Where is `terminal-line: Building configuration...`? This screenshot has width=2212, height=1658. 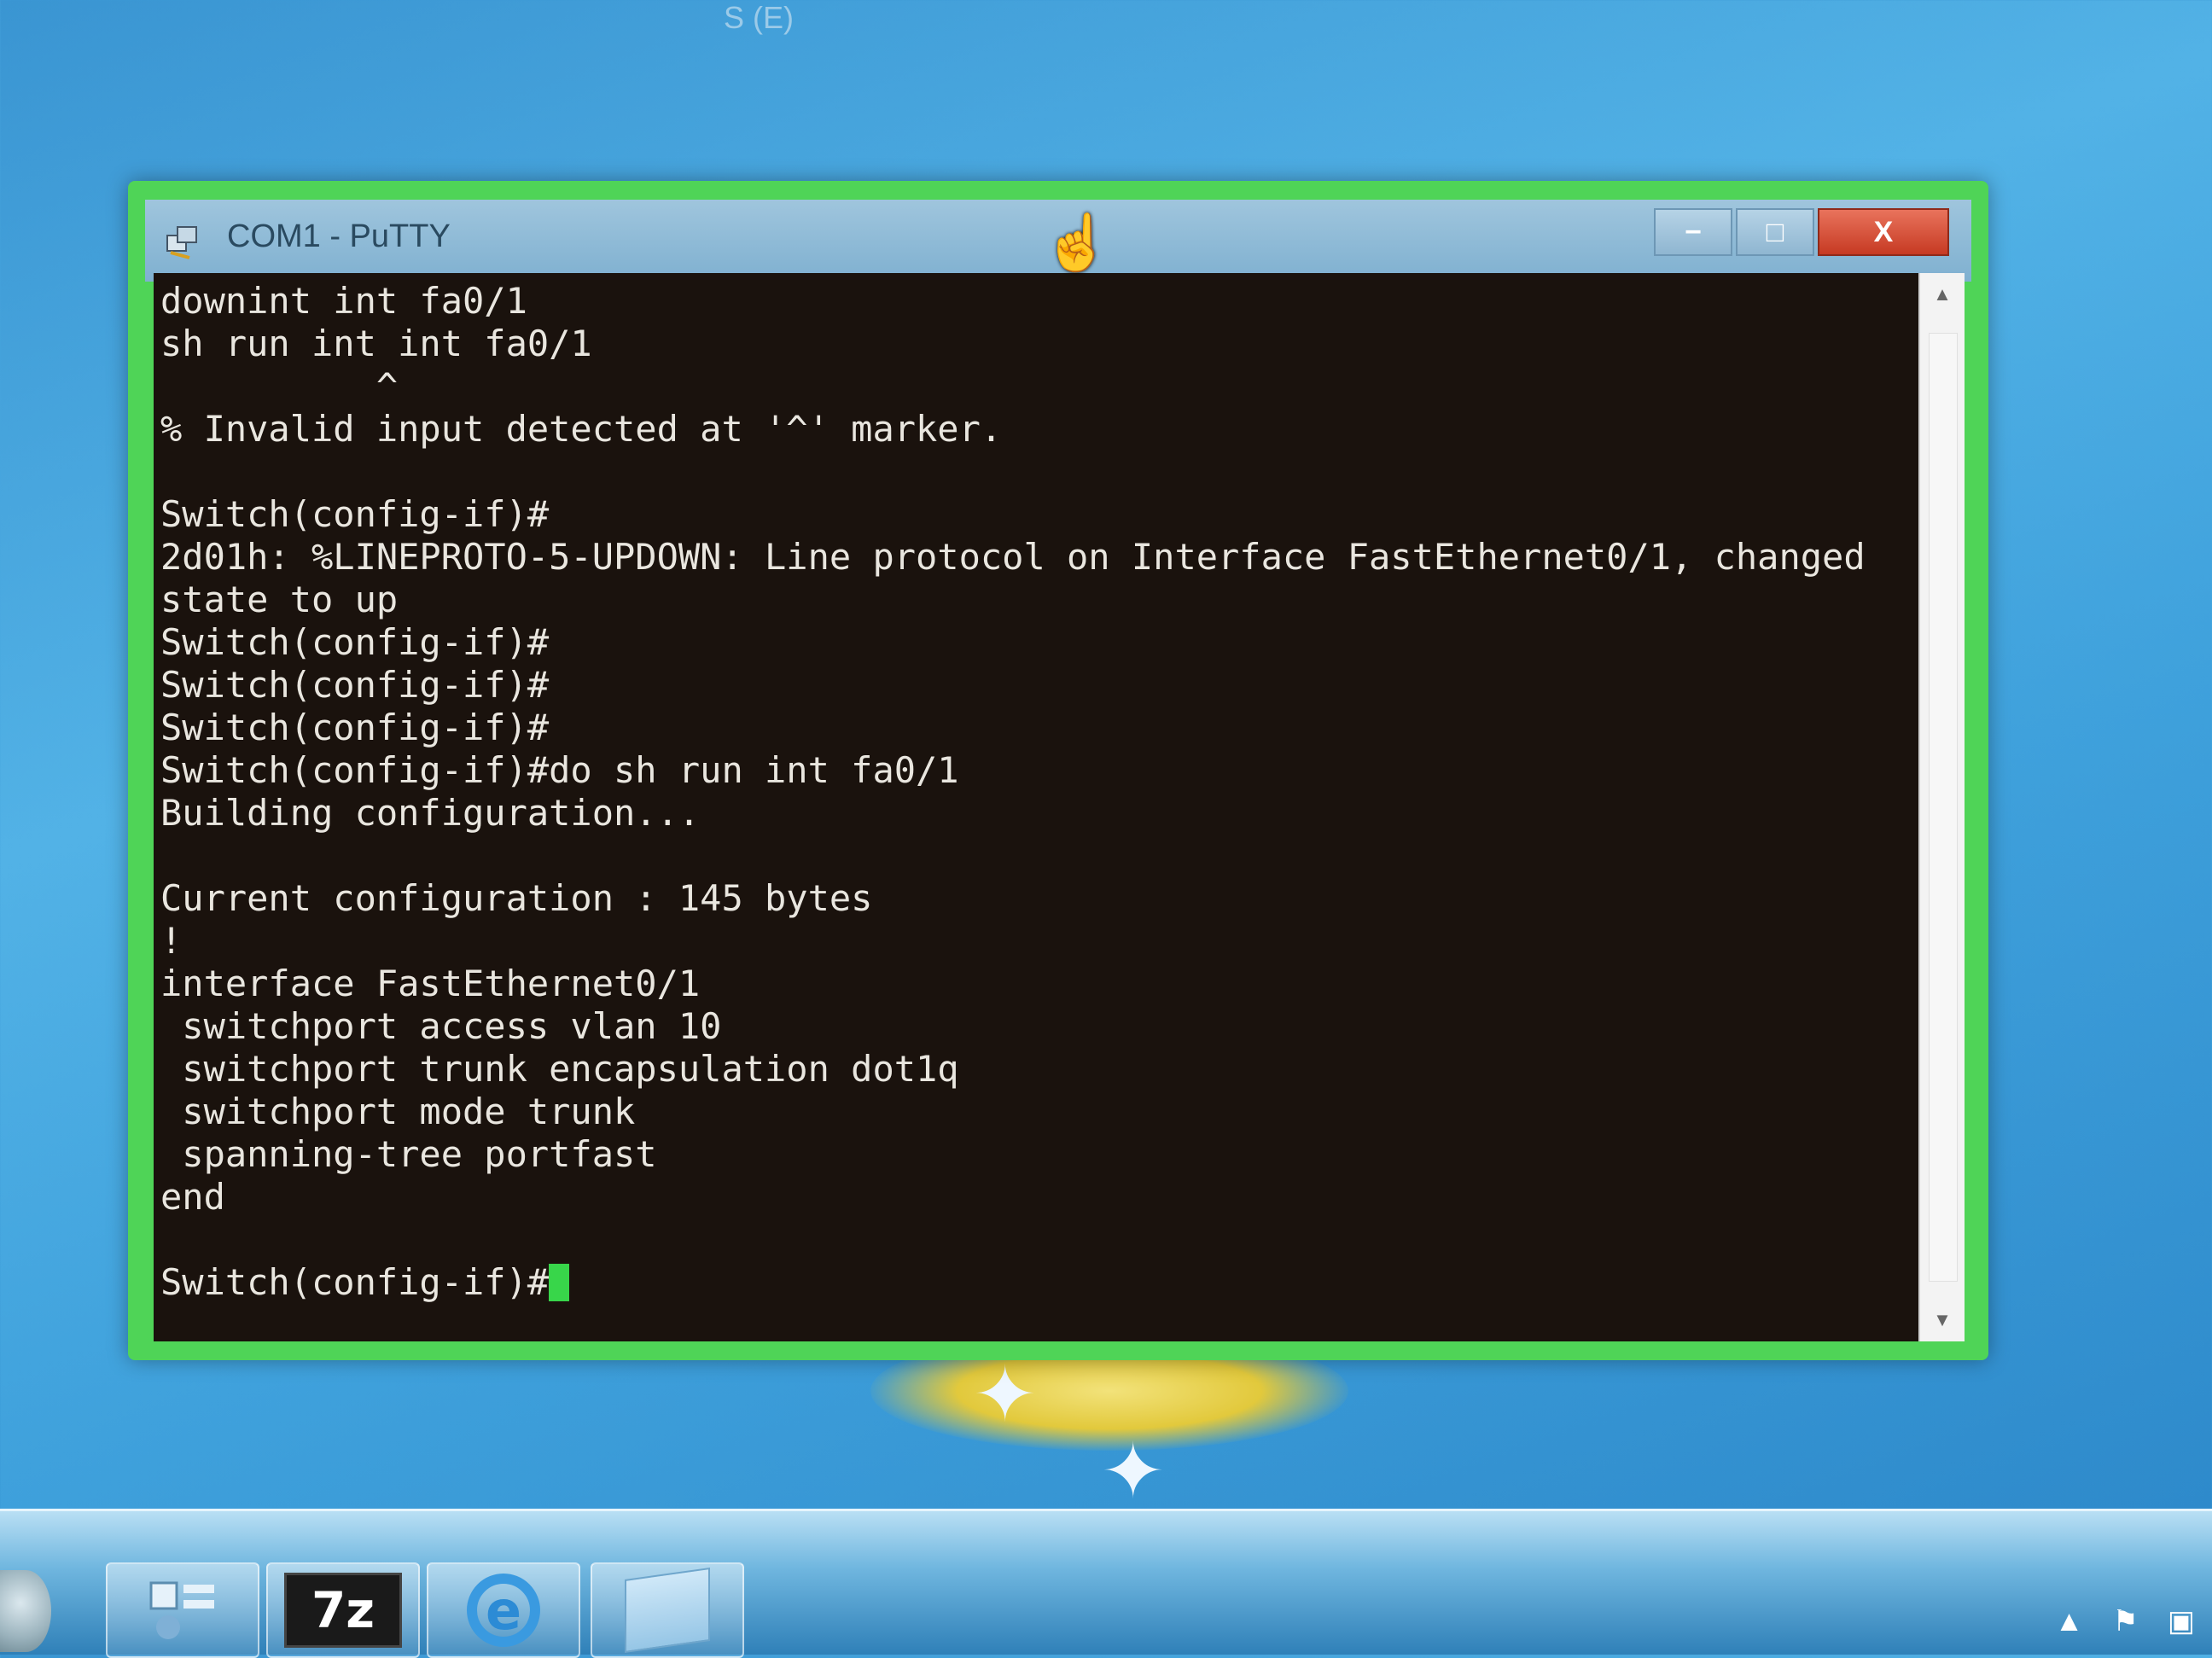
terminal-line: Building configuration... is located at coordinates (430, 813).